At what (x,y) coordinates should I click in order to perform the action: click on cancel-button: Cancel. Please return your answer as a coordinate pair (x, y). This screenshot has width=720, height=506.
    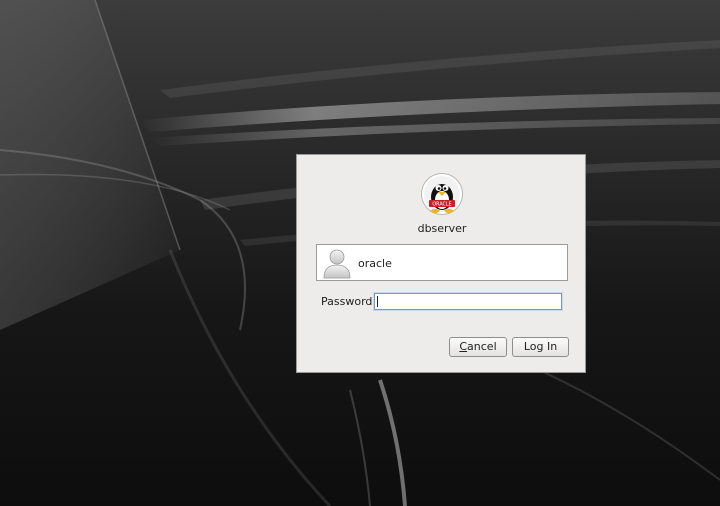
    Looking at the image, I should click on (478, 347).